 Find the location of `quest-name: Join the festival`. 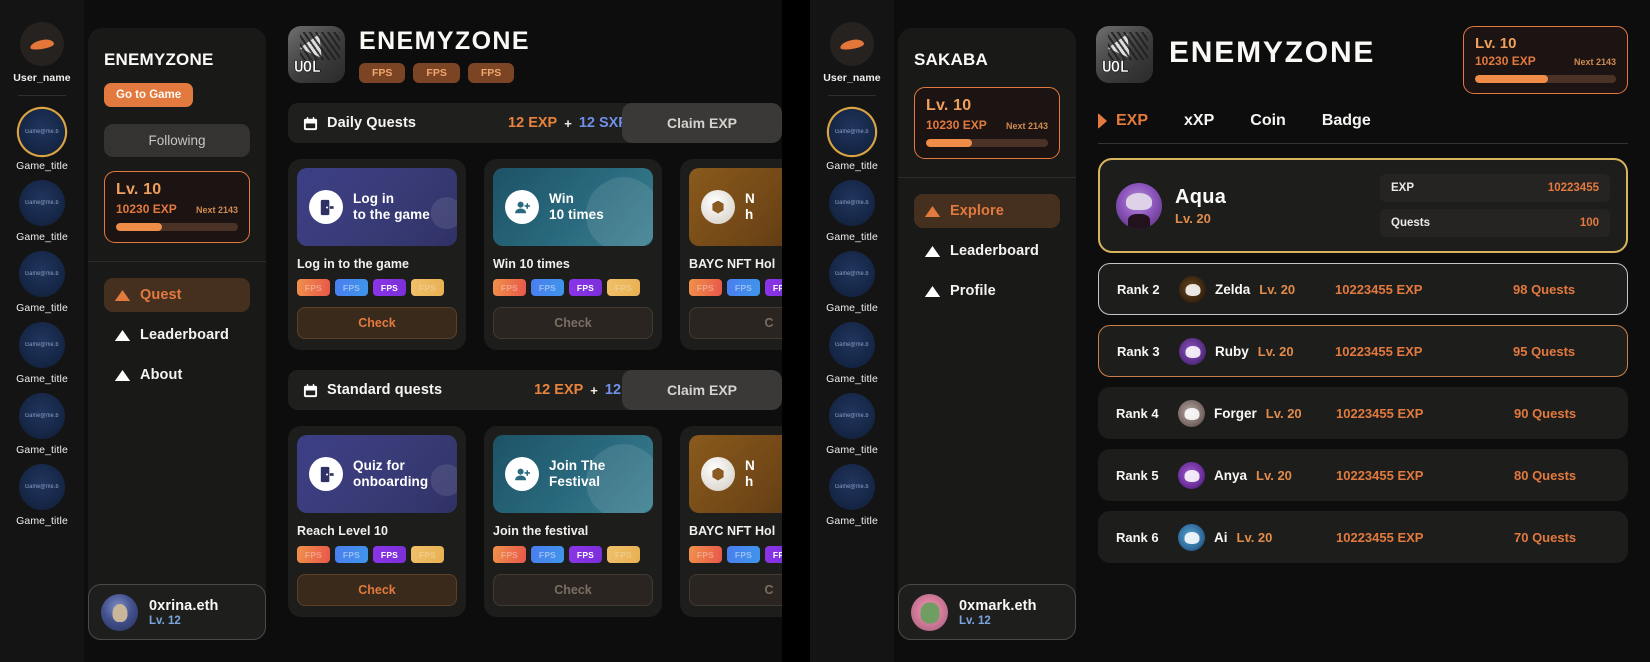

quest-name: Join the festival is located at coordinates (541, 531).